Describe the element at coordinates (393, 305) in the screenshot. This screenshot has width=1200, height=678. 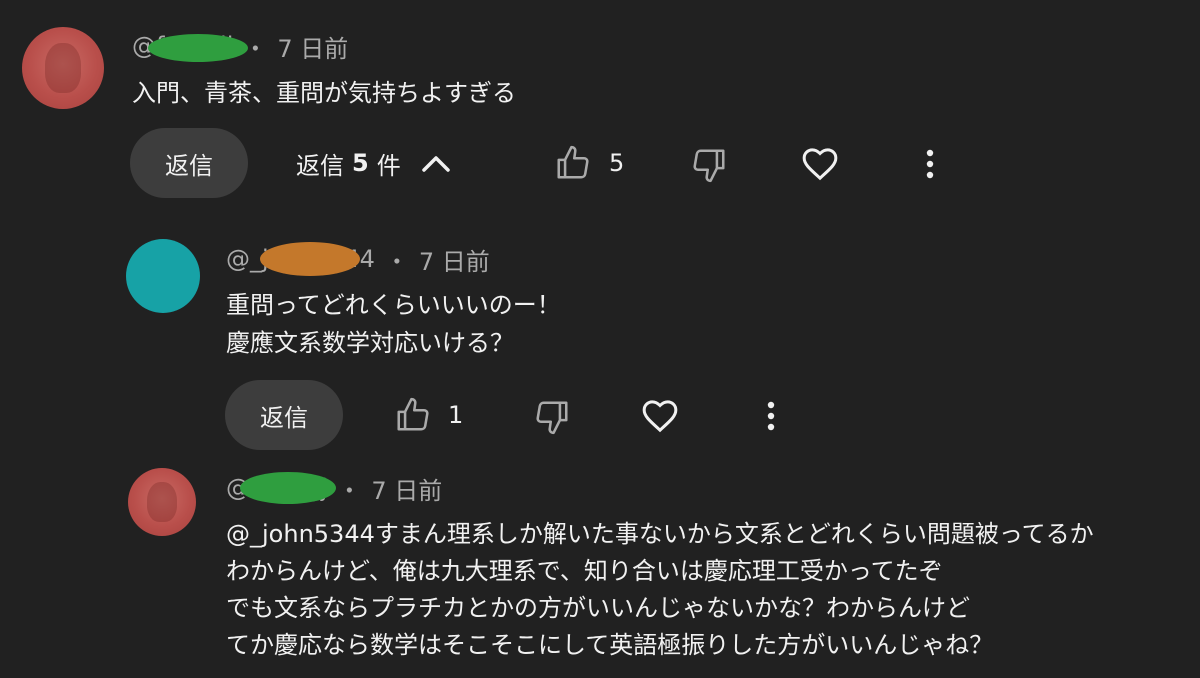
I see `text-line: 重問ってどれくらいいいのー！` at that location.